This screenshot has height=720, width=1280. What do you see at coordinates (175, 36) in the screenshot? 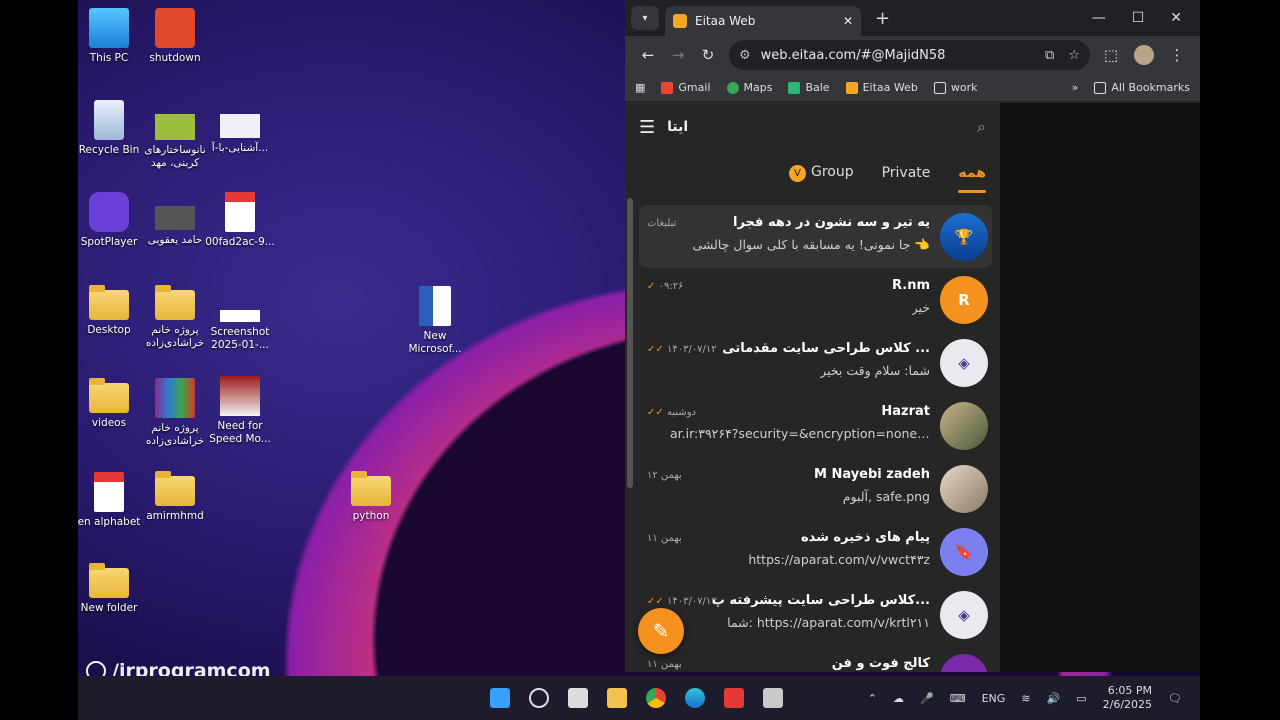
I see `desktop-icon-shutdown: shutdown` at bounding box center [175, 36].